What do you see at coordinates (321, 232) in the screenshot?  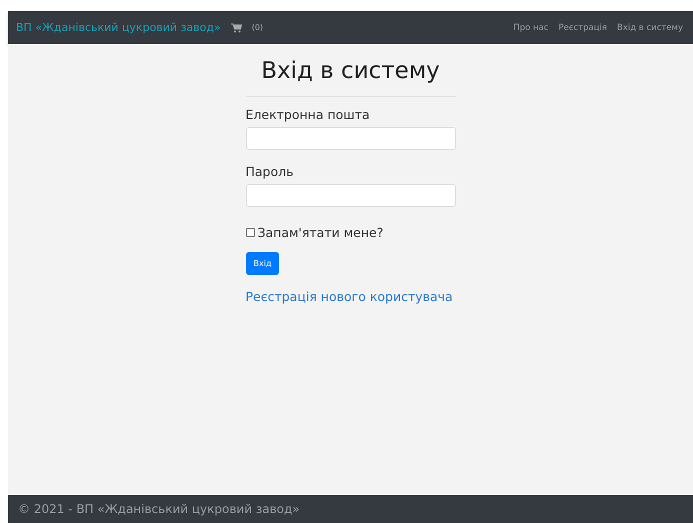 I see `checkbox-label: Запам'ятати мене?` at bounding box center [321, 232].